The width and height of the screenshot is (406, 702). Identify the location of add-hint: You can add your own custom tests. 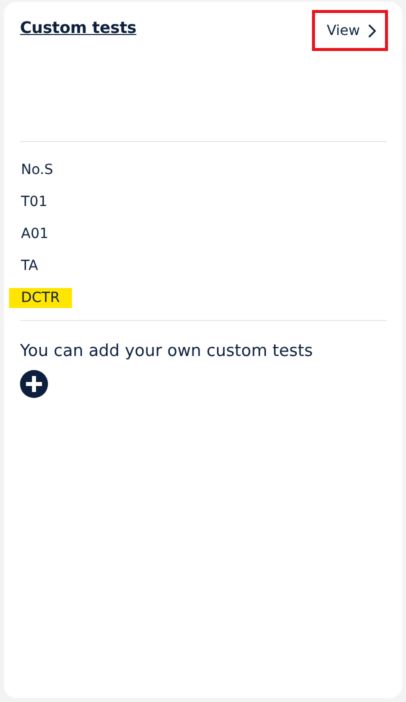
(167, 350).